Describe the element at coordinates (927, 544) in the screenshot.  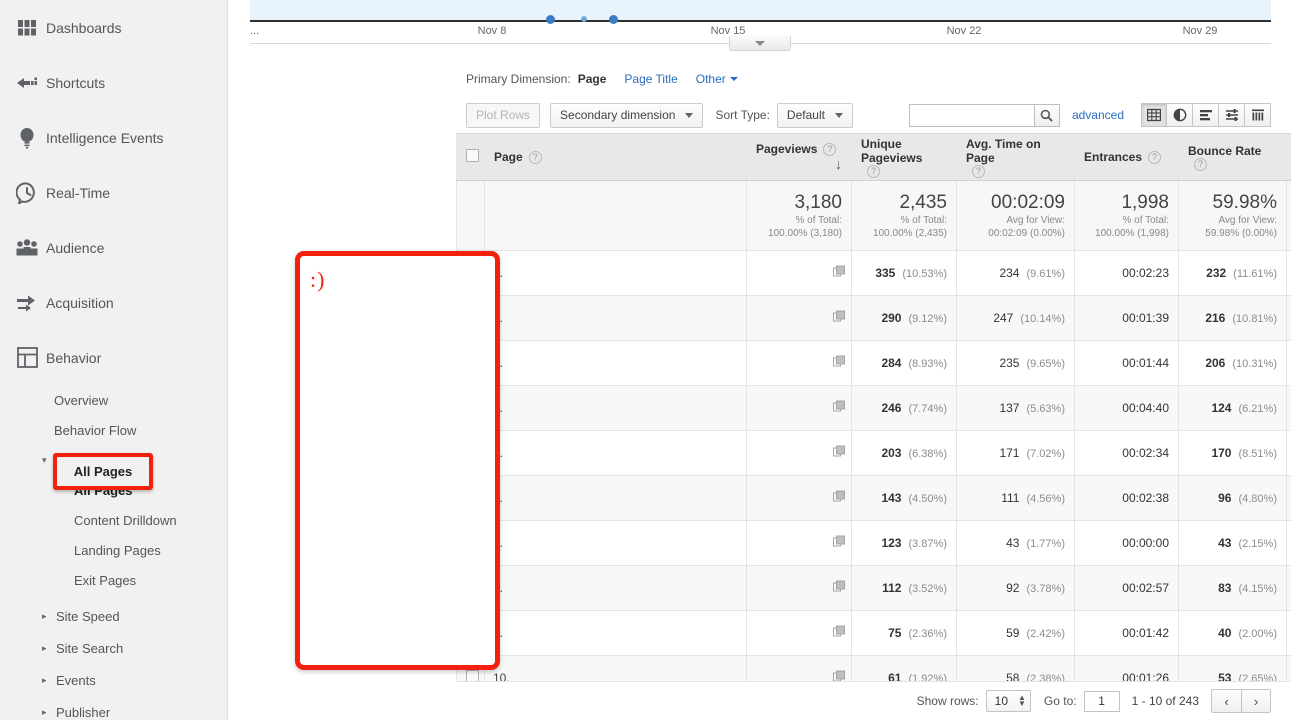
I see `metric-percent: (3.87%)` at that location.